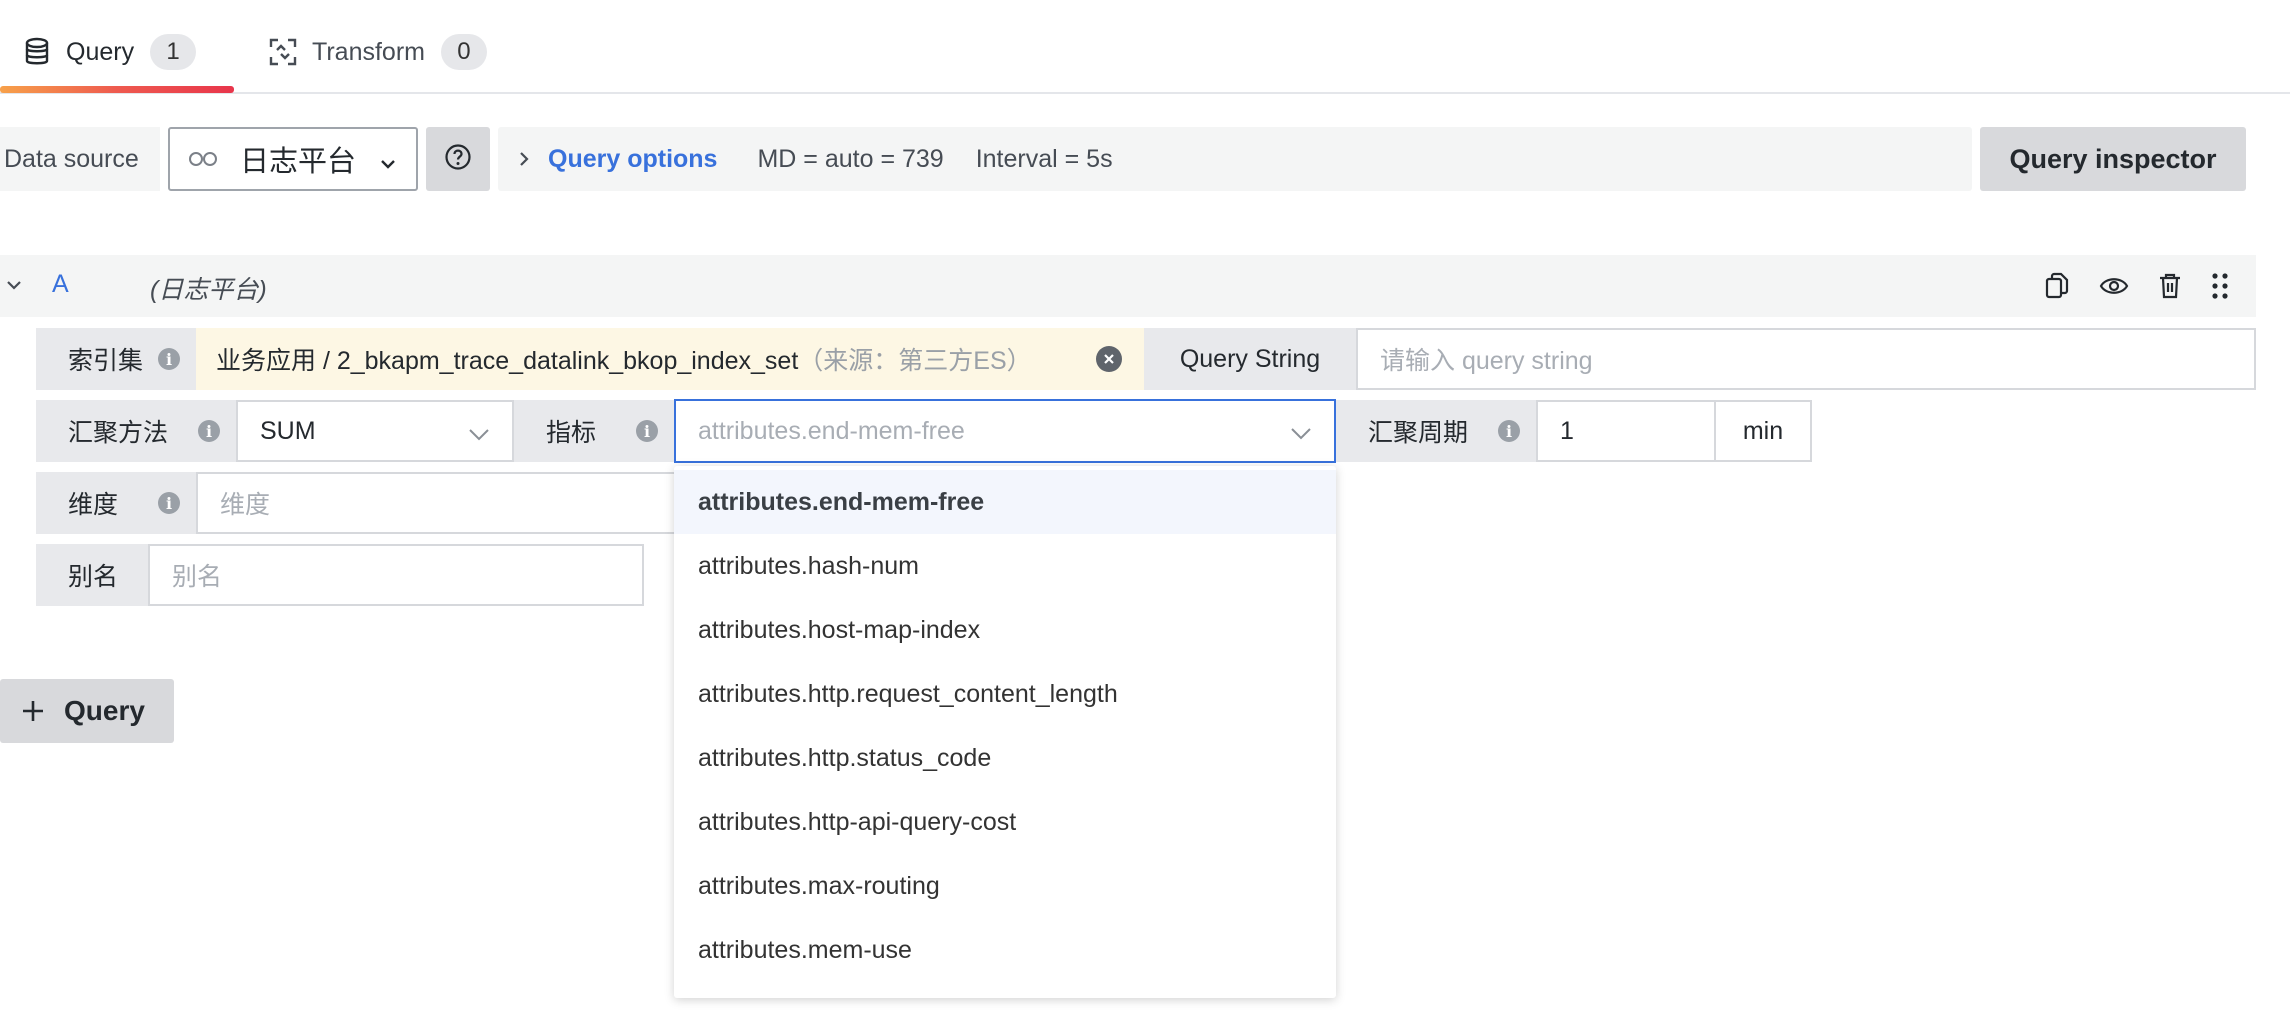 This screenshot has width=2290, height=1014. Describe the element at coordinates (1250, 359) in the screenshot. I see `query-string-label: Query String` at that location.